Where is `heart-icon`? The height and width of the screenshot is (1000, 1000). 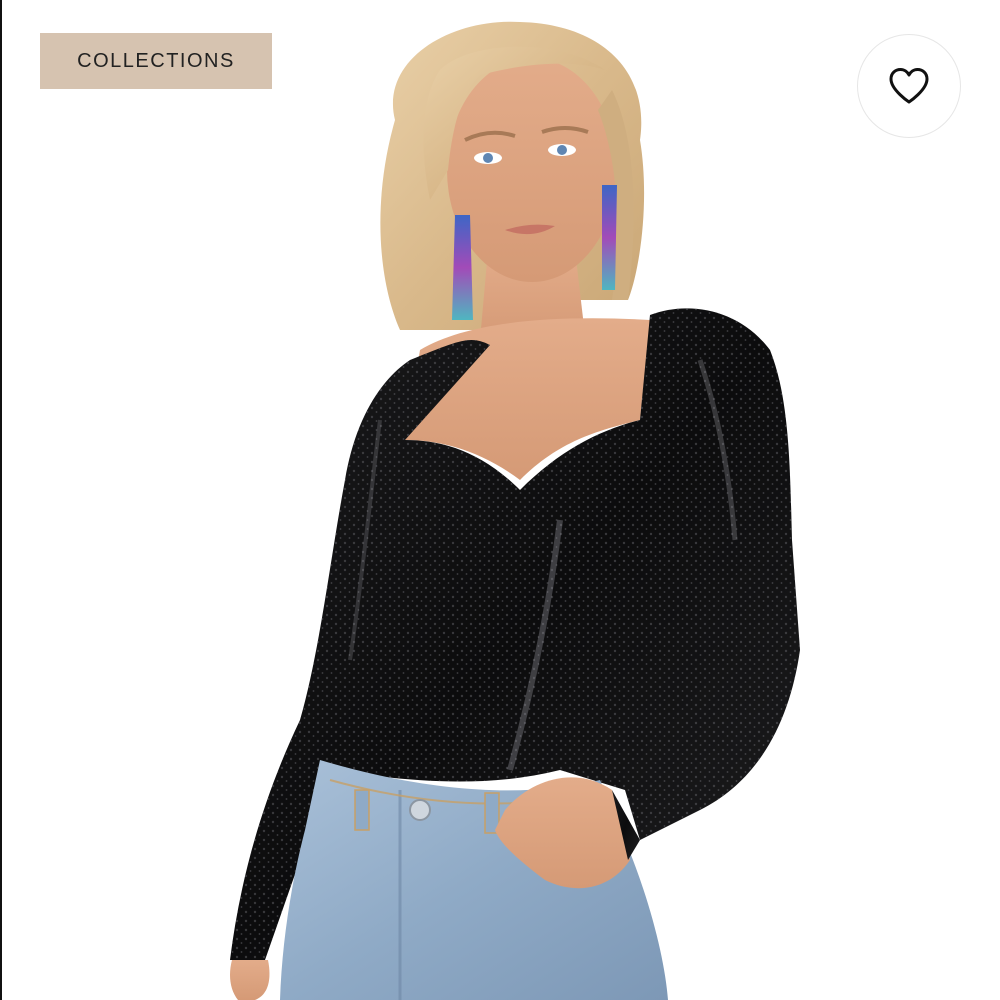
heart-icon is located at coordinates (909, 86).